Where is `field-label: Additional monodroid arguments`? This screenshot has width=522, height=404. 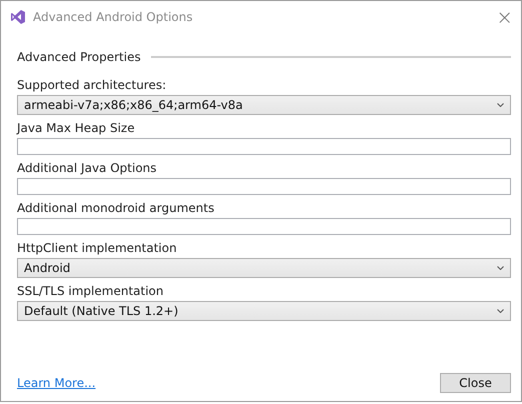 field-label: Additional monodroid arguments is located at coordinates (116, 208).